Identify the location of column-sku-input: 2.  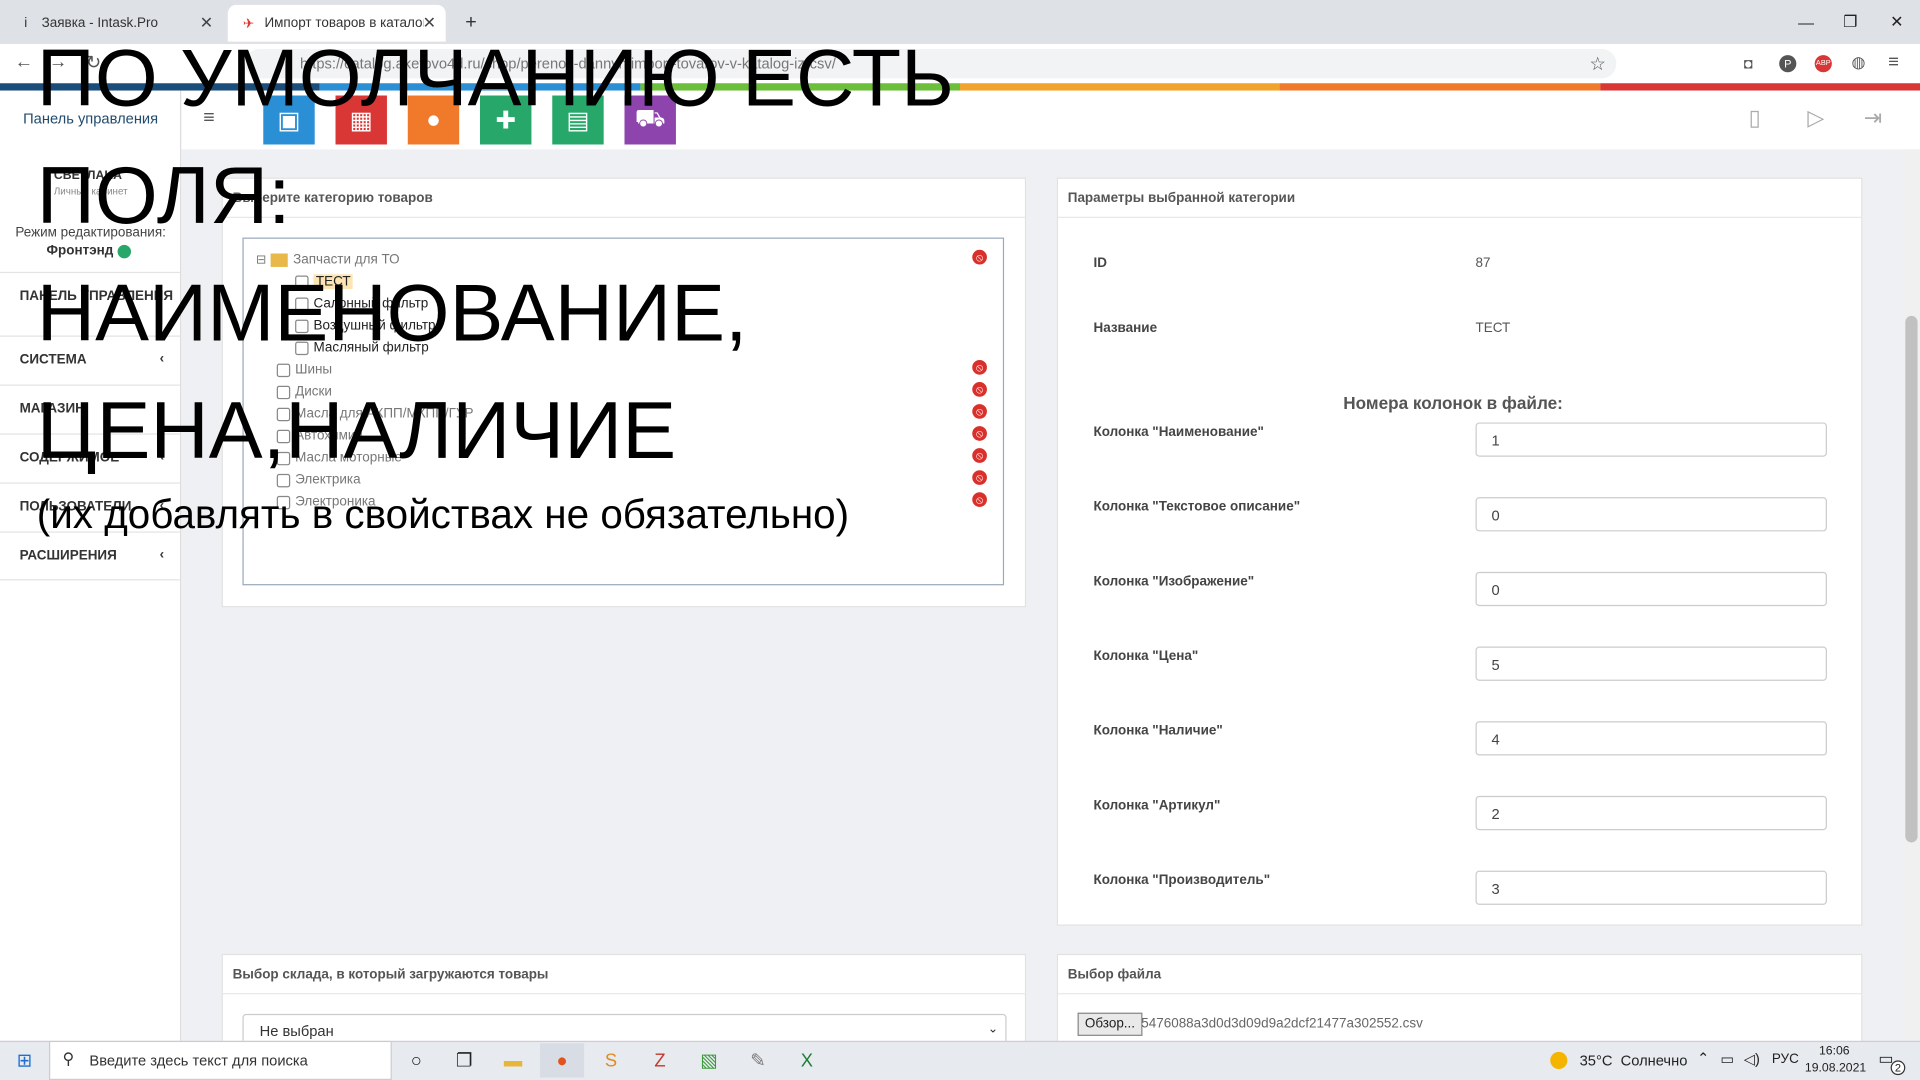
(1651, 813).